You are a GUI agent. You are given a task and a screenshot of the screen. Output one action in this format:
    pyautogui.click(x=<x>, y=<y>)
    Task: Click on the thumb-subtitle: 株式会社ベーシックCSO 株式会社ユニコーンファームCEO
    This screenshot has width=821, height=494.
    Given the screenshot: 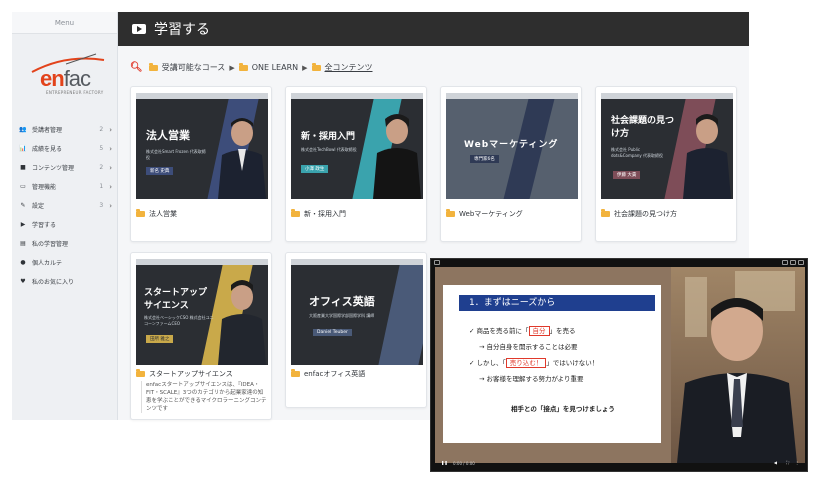 What is the action you would take?
    pyautogui.click(x=179, y=320)
    